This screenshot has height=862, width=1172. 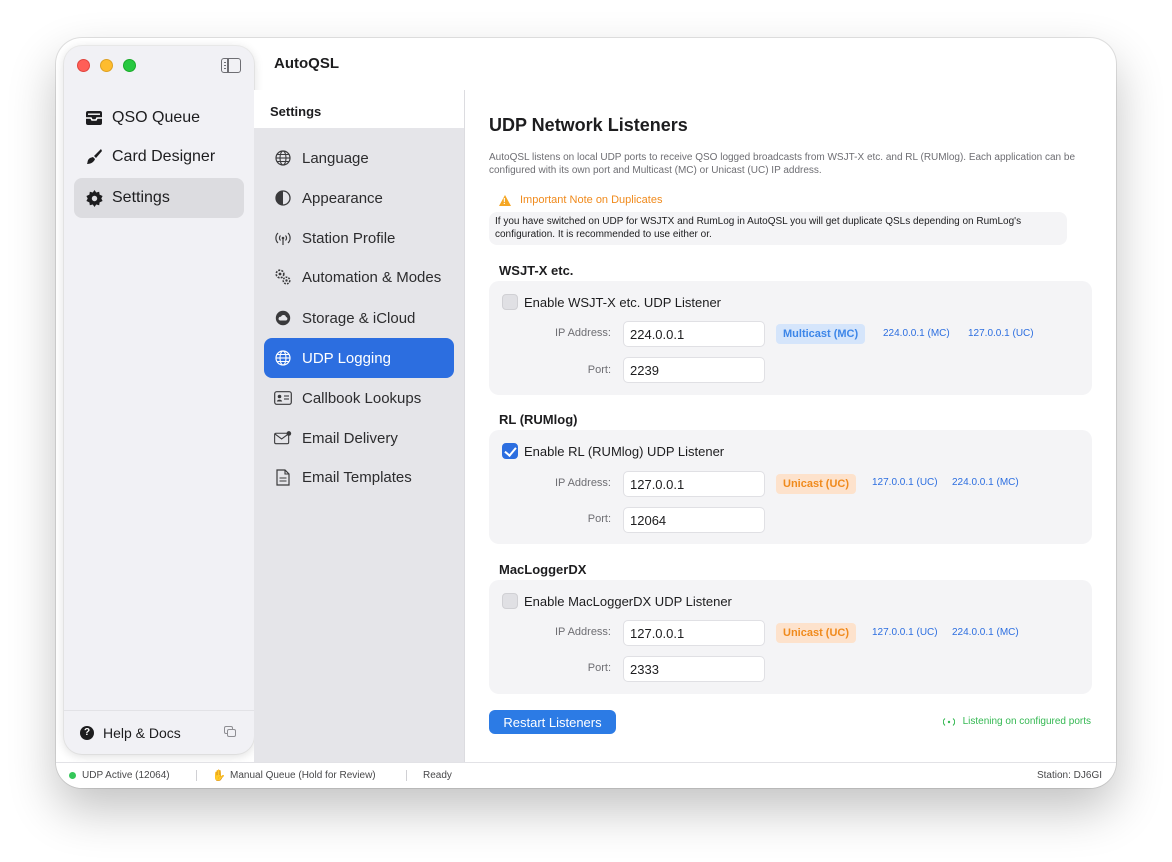 I want to click on setting-item-storage-icloud: Storage & iCloud, so click(x=359, y=318).